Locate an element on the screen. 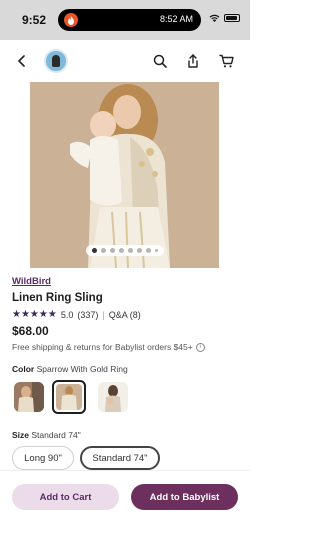  status-bar: 9:52 8:52 AM is located at coordinates (125, 20).